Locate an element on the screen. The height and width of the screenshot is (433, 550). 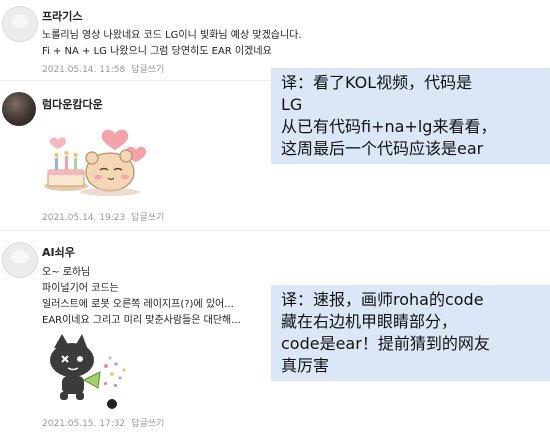
comment-author: AI쇠우 is located at coordinates (58, 252).